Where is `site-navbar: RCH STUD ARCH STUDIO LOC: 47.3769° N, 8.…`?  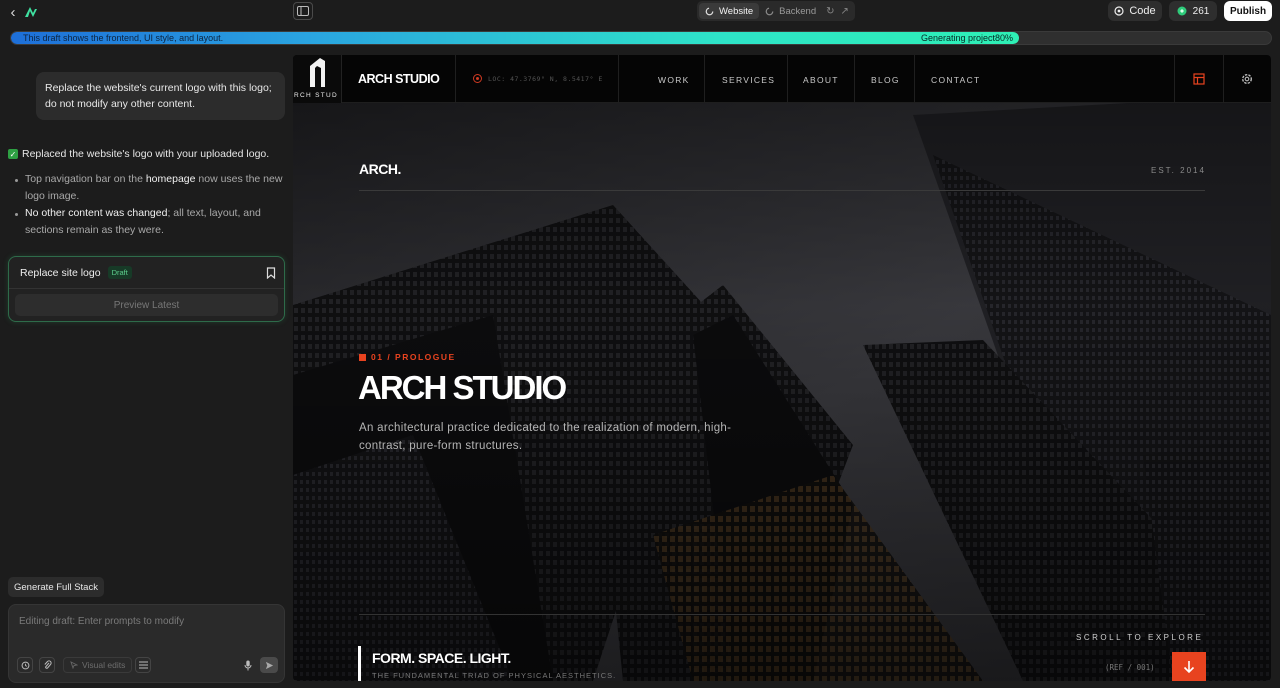
site-navbar: RCH STUD ARCH STUDIO LOC: 47.3769° N, 8.… is located at coordinates (782, 79).